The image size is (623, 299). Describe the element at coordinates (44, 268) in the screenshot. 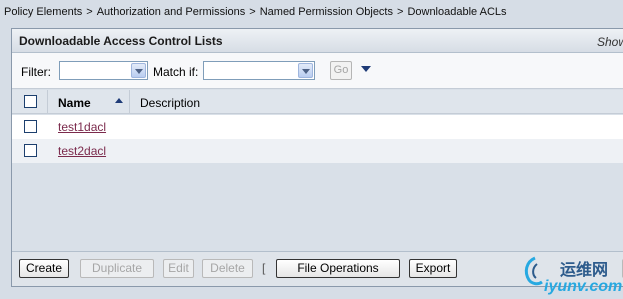

I see `create-button: Create` at that location.